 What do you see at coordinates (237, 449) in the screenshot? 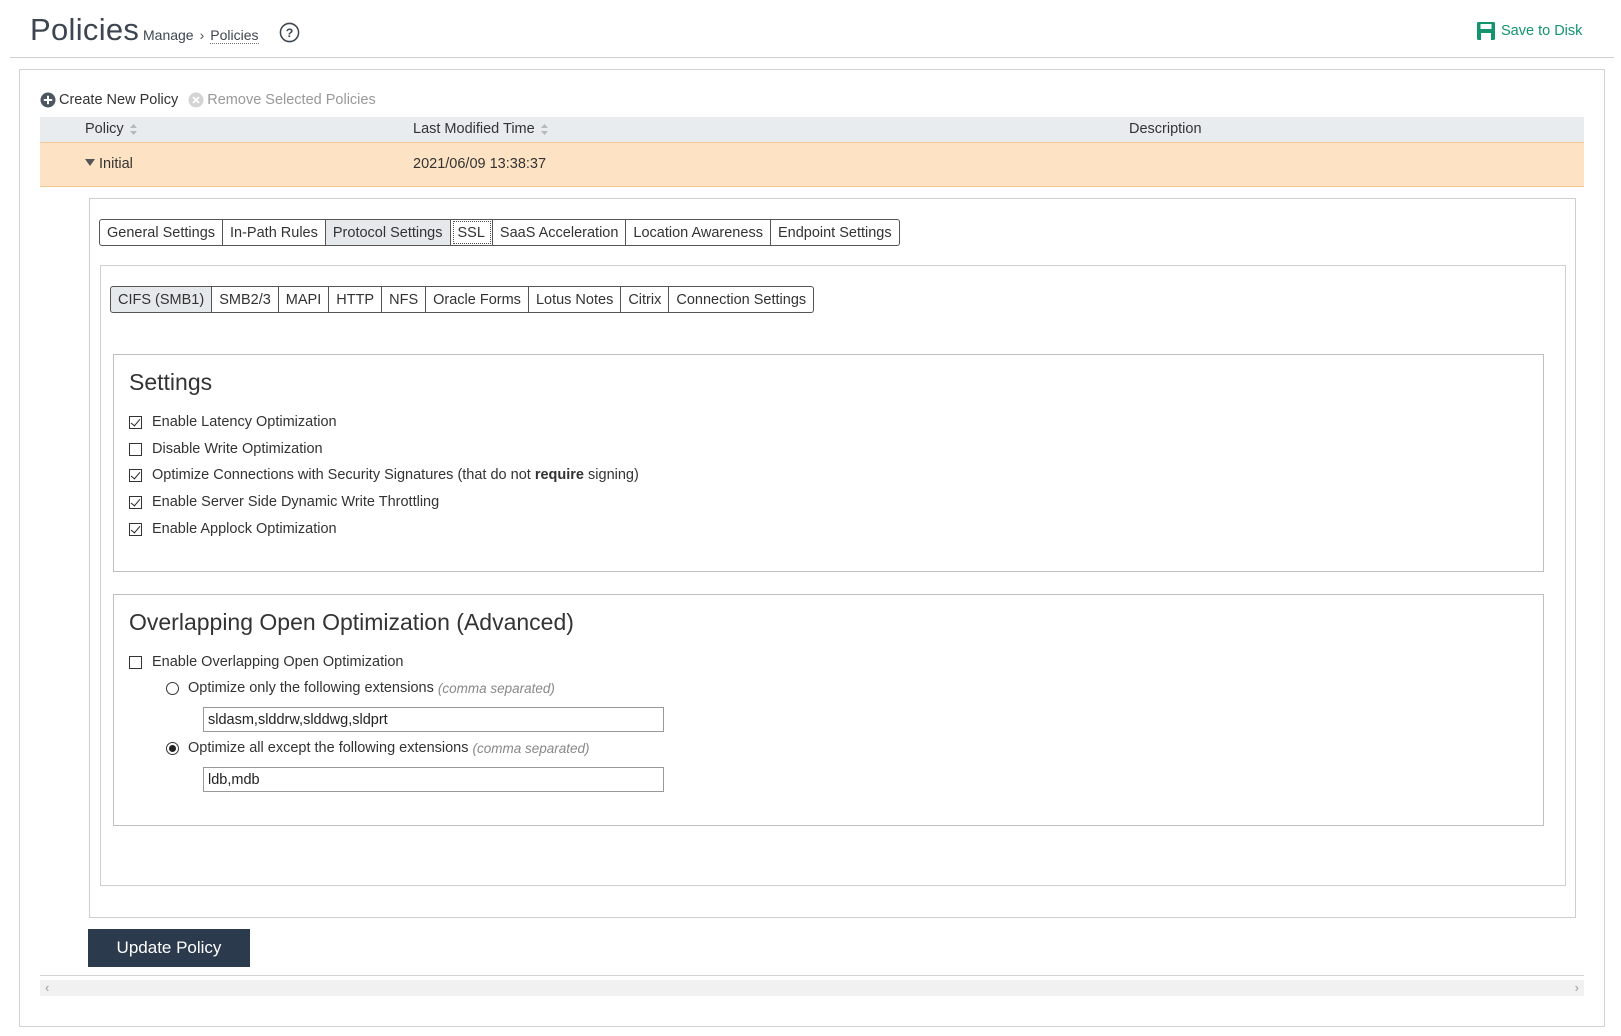
I see `option-label: Disable Write Optimization` at bounding box center [237, 449].